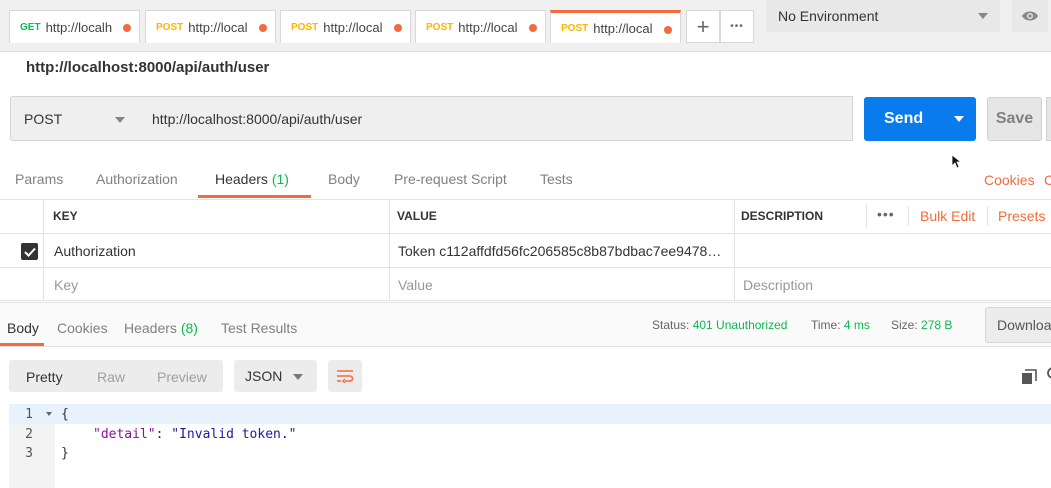 The height and width of the screenshot is (488, 1051). I want to click on response-size: Size: 278 B, so click(921, 325).